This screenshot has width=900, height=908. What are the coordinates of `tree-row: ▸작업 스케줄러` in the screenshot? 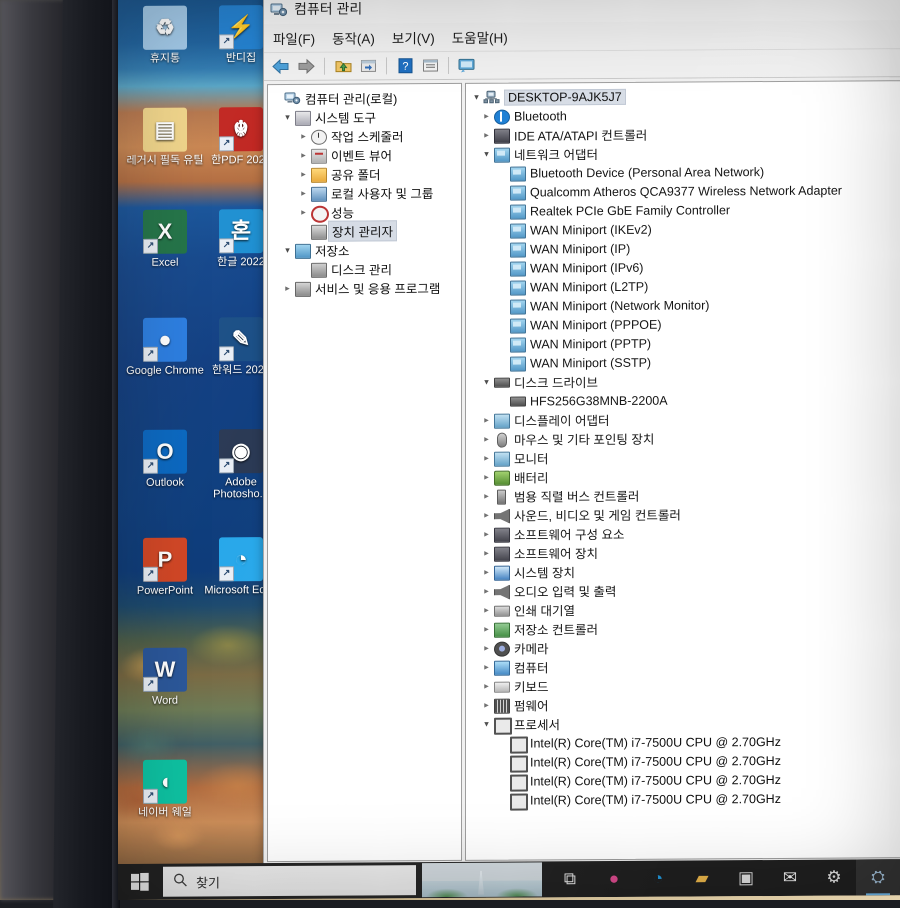 It's located at (366, 136).